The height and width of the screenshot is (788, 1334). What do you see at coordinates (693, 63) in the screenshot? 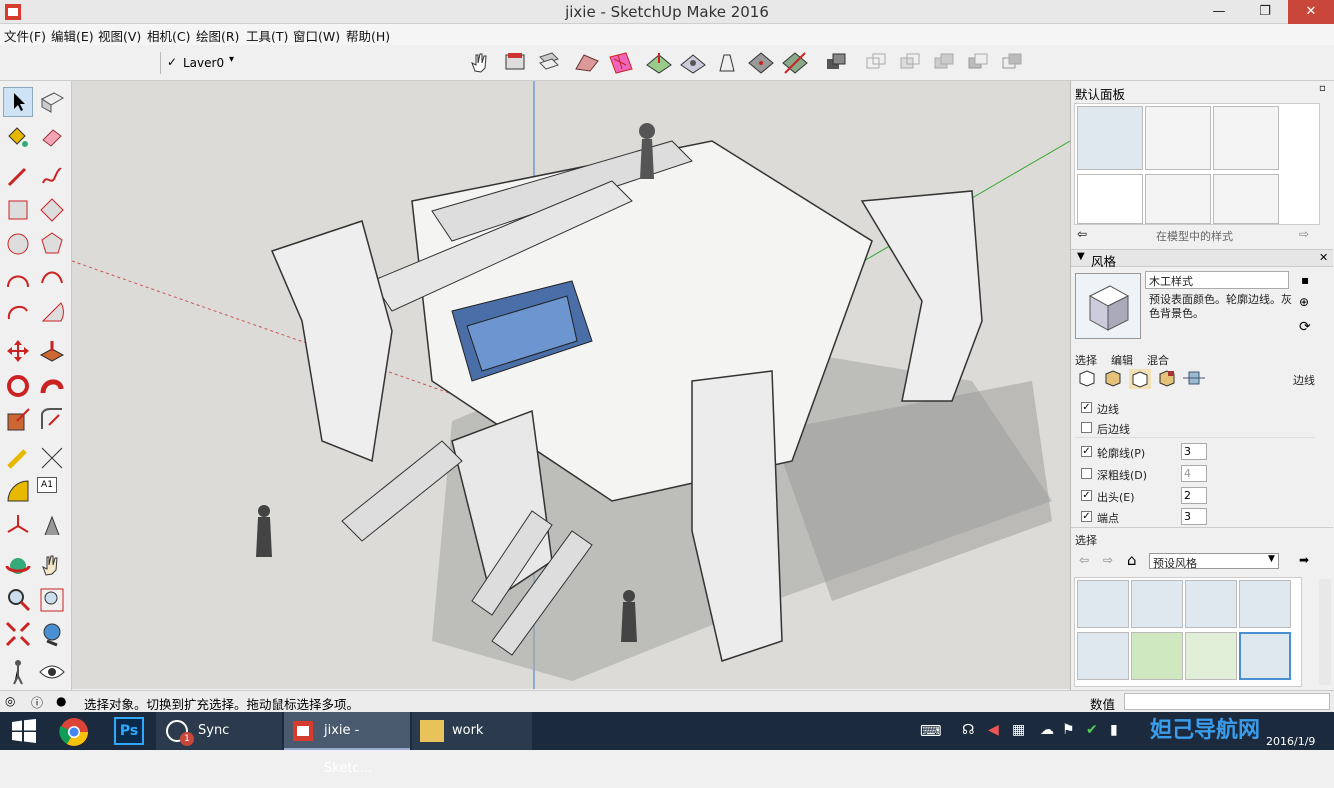
I see `stamp-icon` at bounding box center [693, 63].